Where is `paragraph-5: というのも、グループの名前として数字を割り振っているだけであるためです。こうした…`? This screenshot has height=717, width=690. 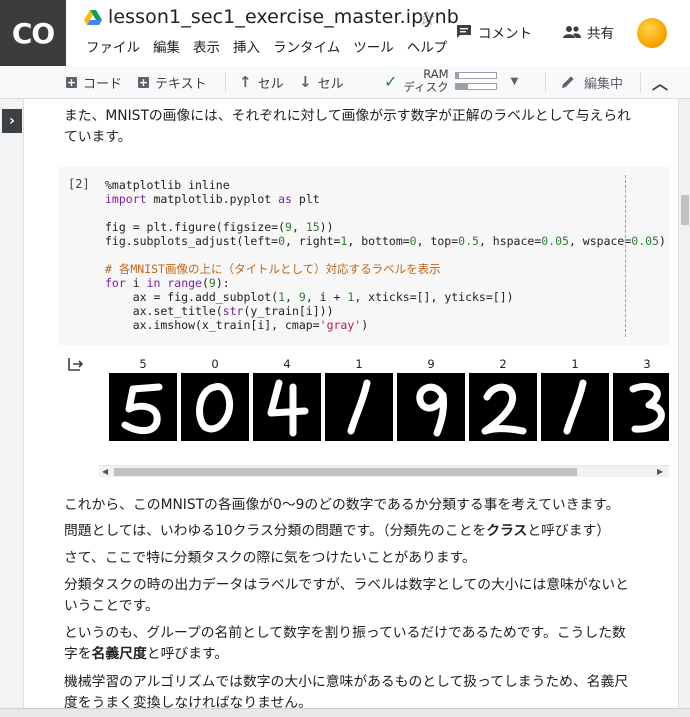 paragraph-5: というのも、グループの名前として数字を割り振っているだけであるためです。こうした… is located at coordinates (349, 644).